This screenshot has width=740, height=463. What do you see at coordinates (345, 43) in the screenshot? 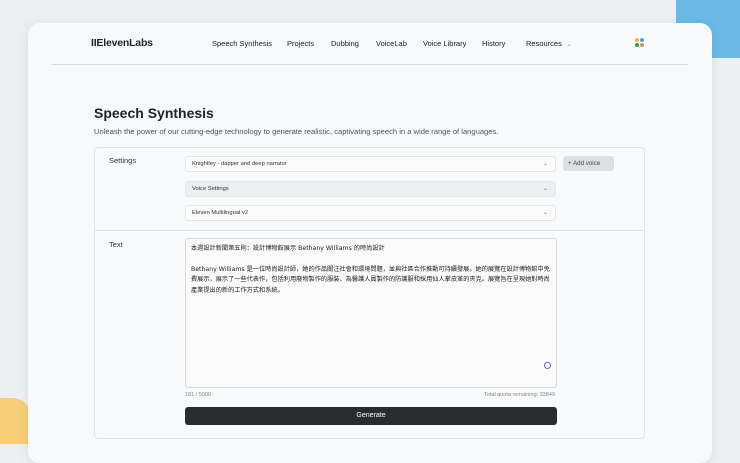
I see `nav-dubbing: Dubbing` at bounding box center [345, 43].